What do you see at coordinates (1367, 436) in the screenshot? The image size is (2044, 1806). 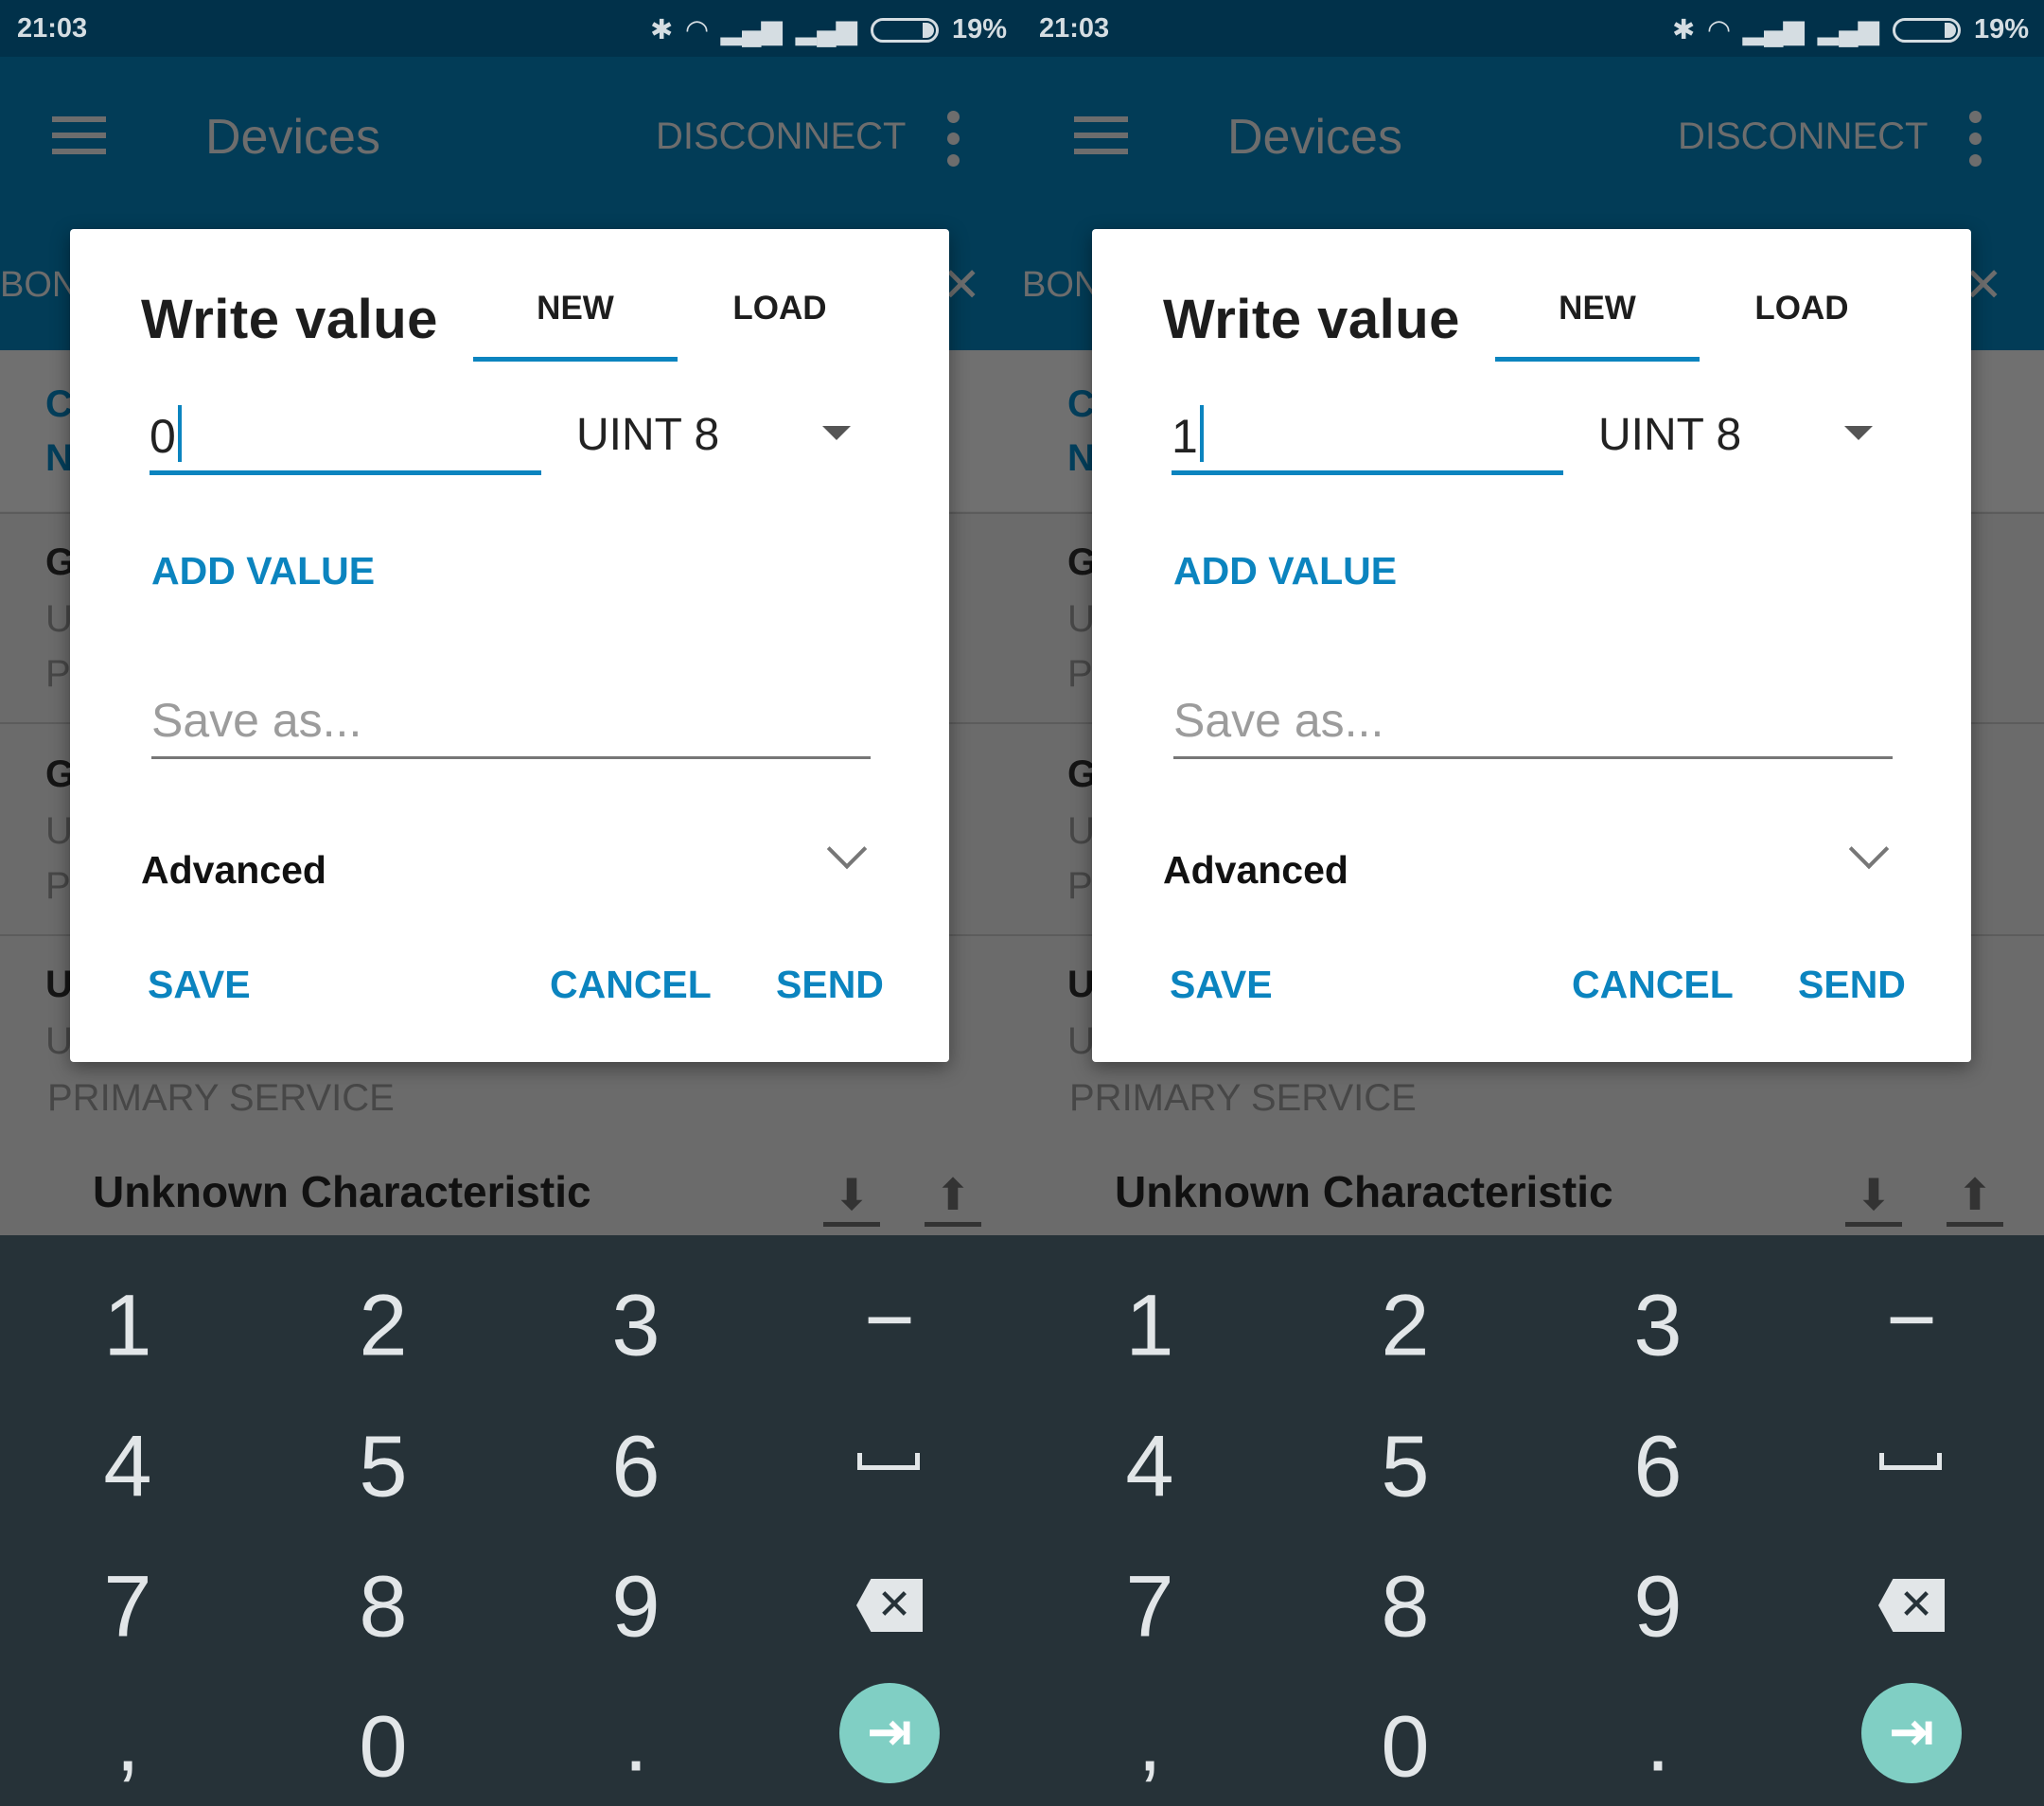 I see `value-input: 1` at bounding box center [1367, 436].